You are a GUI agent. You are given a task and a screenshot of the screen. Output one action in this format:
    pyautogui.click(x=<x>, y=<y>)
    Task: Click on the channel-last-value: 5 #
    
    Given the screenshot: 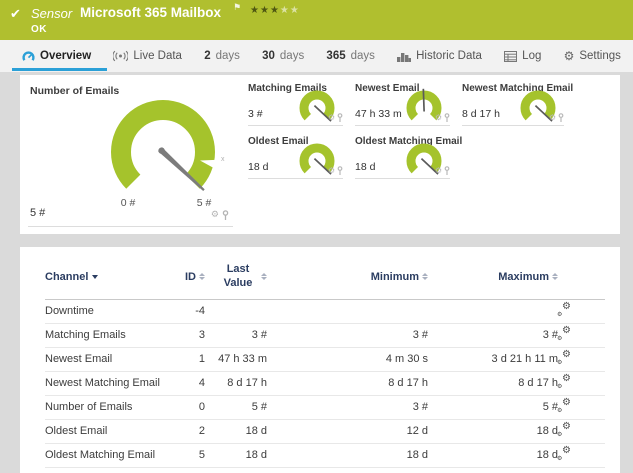 What is the action you would take?
    pyautogui.click(x=259, y=407)
    